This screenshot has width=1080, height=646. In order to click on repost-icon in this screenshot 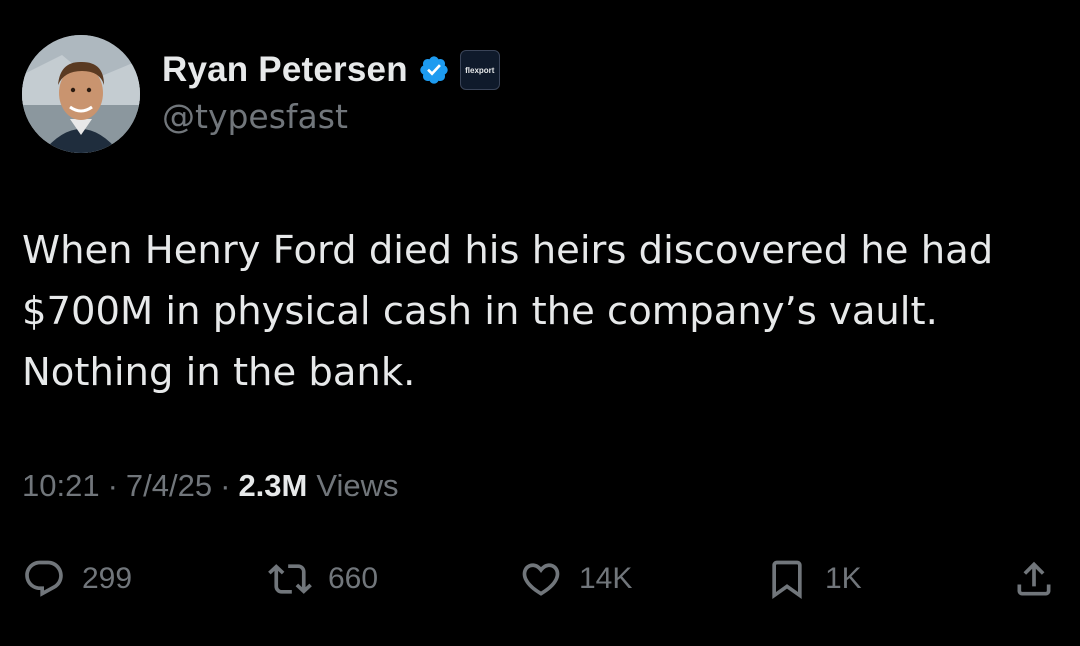, I will do `click(290, 579)`.